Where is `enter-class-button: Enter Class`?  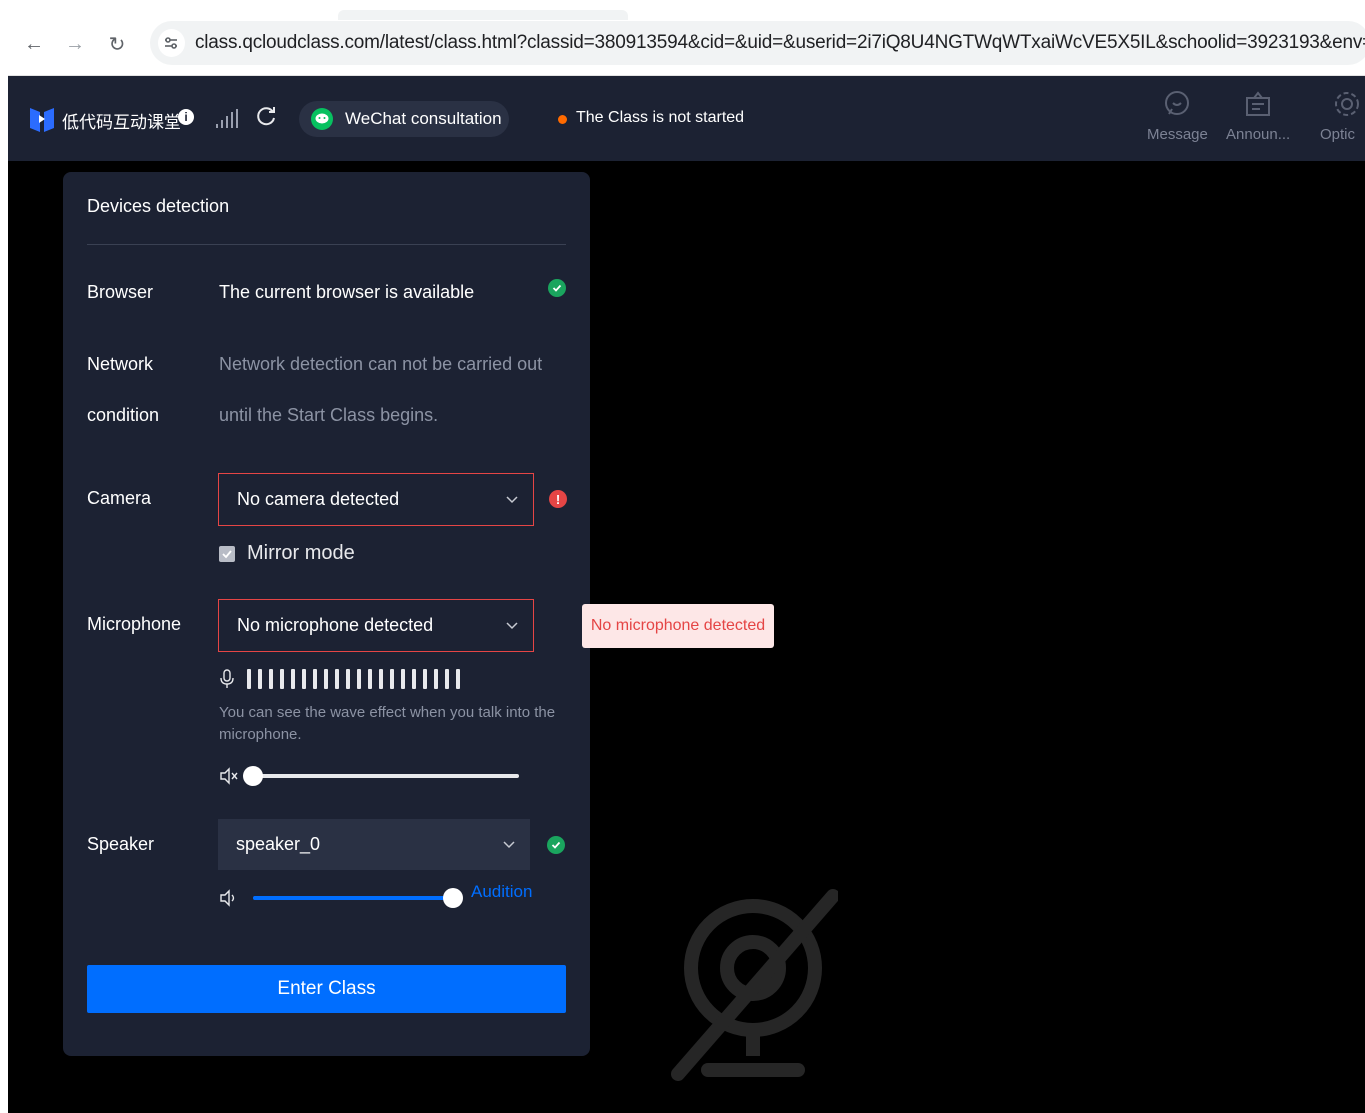
enter-class-button: Enter Class is located at coordinates (326, 989).